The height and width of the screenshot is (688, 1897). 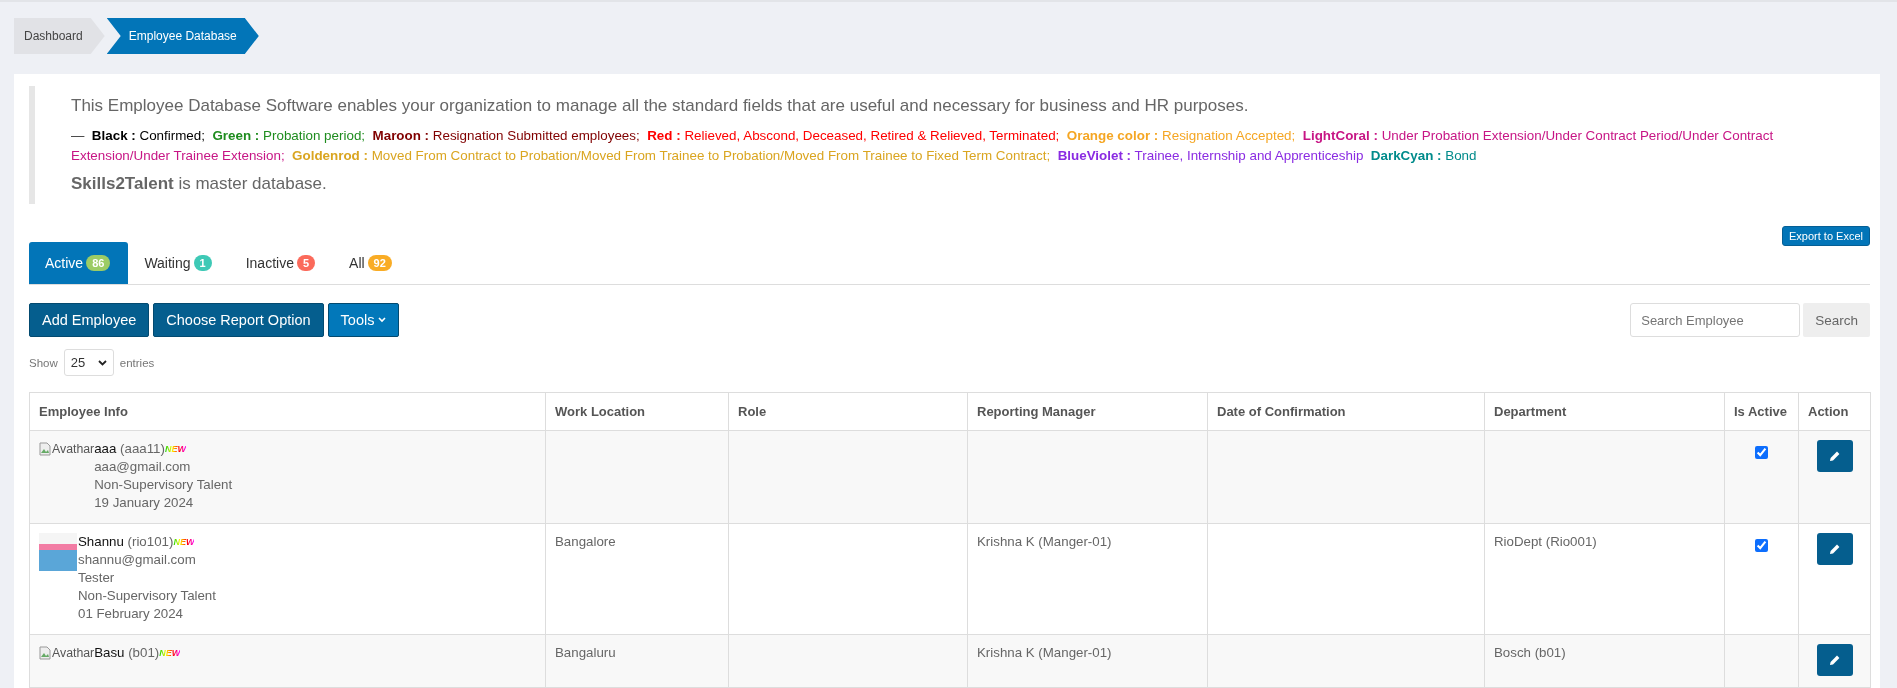 I want to click on table-cell: Bangaluru, so click(x=585, y=652).